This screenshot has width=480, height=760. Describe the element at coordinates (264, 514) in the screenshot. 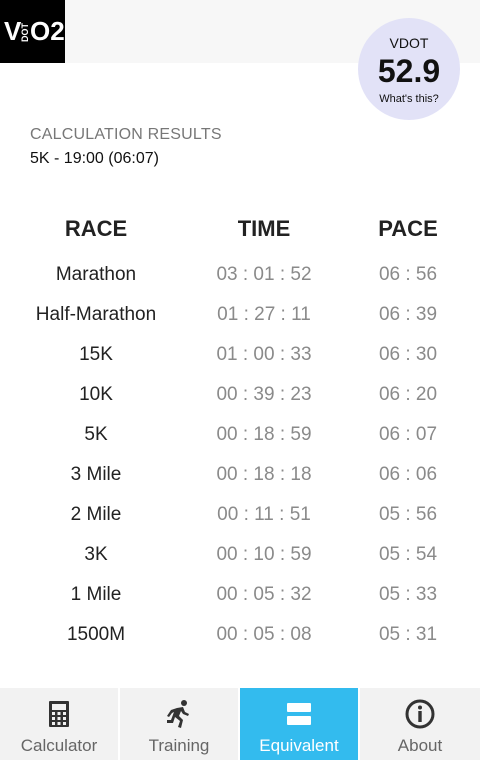

I see `time-cell: 00 : 11 : 51` at that location.